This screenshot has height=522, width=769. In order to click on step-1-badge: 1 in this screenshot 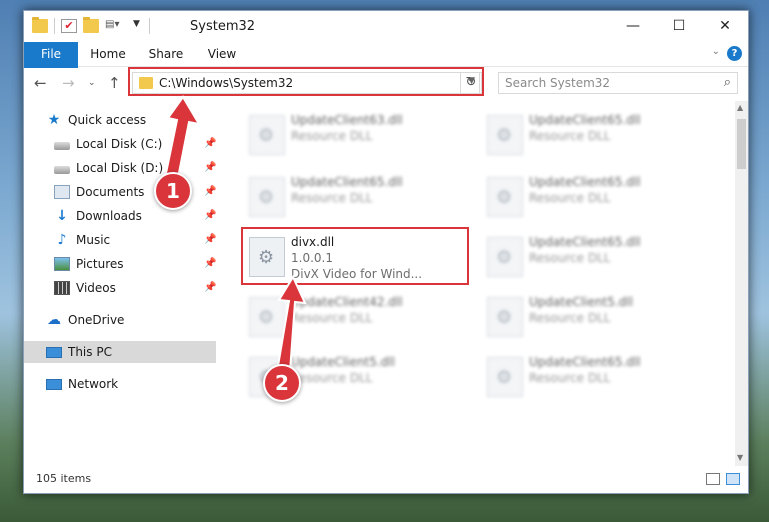, I will do `click(173, 191)`.